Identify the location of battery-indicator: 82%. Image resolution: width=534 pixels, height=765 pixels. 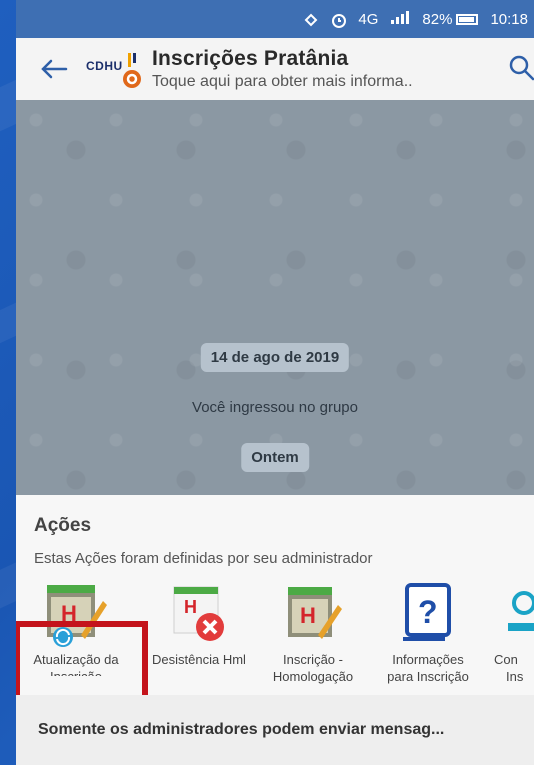
(450, 19).